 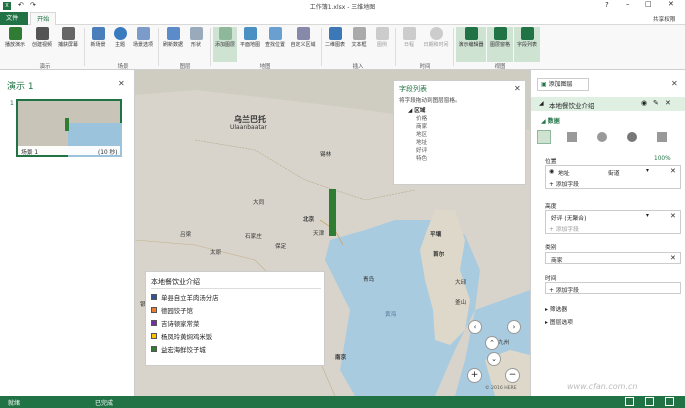 I want to click on legend-label: 德园饺子馆, so click(x=177, y=311).